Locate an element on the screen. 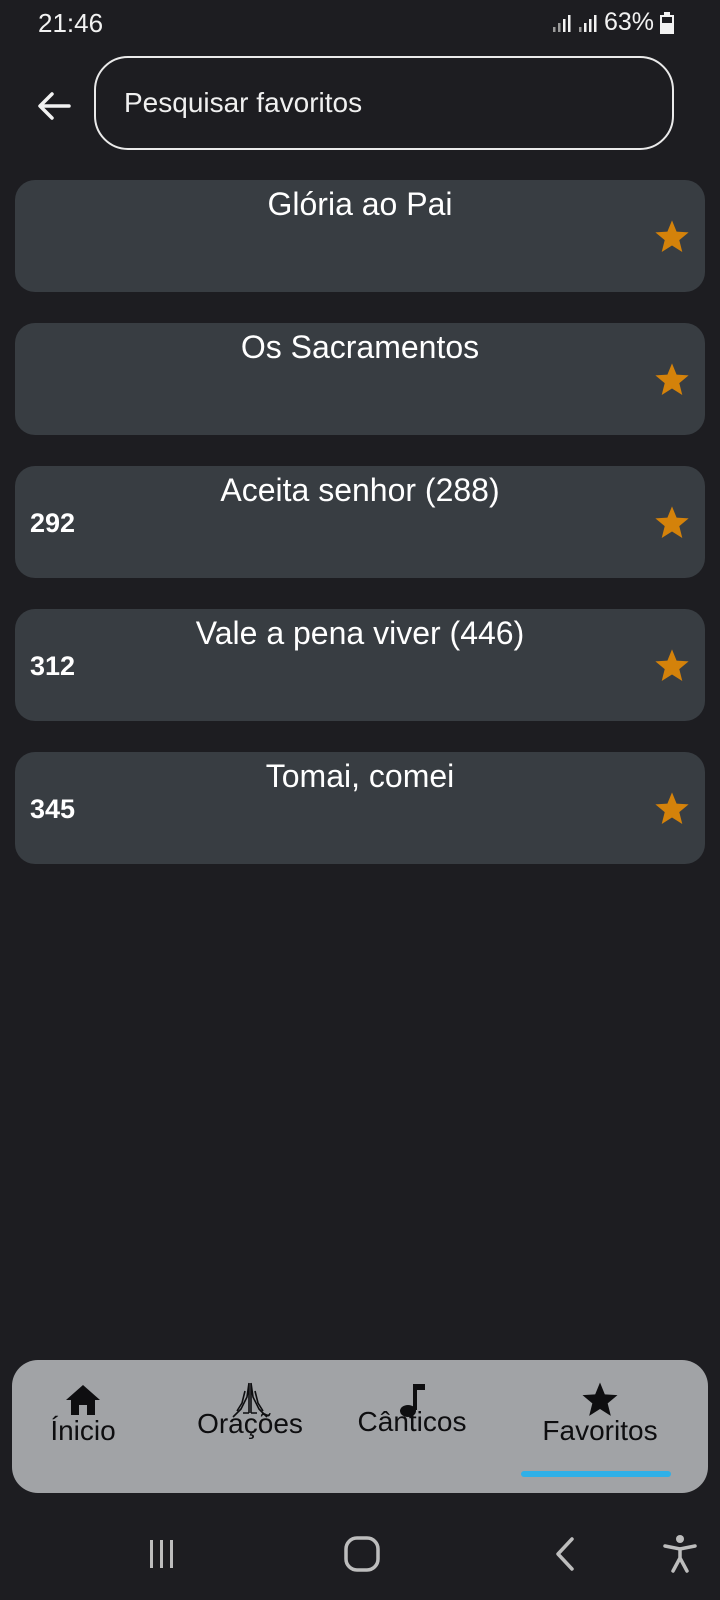 The image size is (720, 1600). favorite-card: Glória ao Pai is located at coordinates (360, 236).